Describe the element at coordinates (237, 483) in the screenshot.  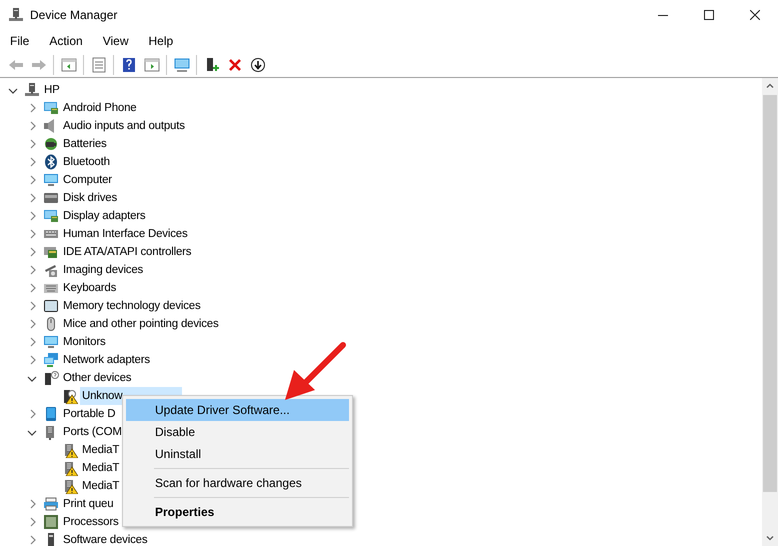
I see `menu-item: Scan for hardware changes` at that location.